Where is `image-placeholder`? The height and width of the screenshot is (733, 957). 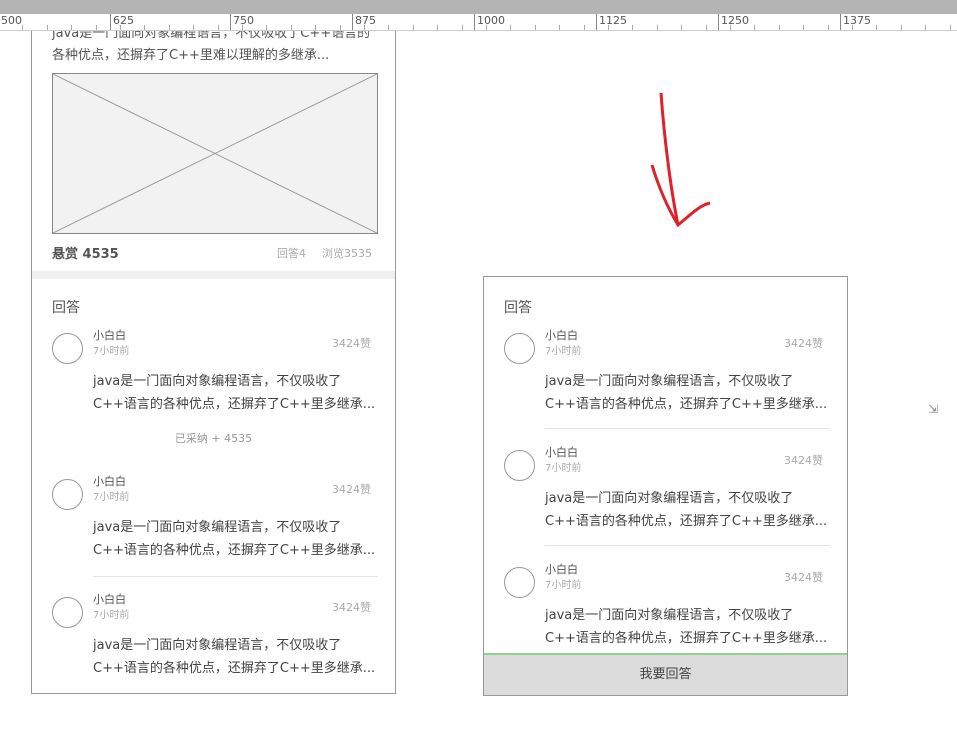
image-placeholder is located at coordinates (215, 153).